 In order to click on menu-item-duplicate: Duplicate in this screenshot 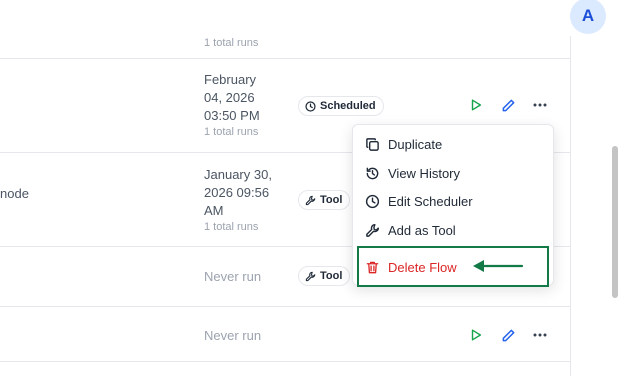, I will do `click(453, 144)`.